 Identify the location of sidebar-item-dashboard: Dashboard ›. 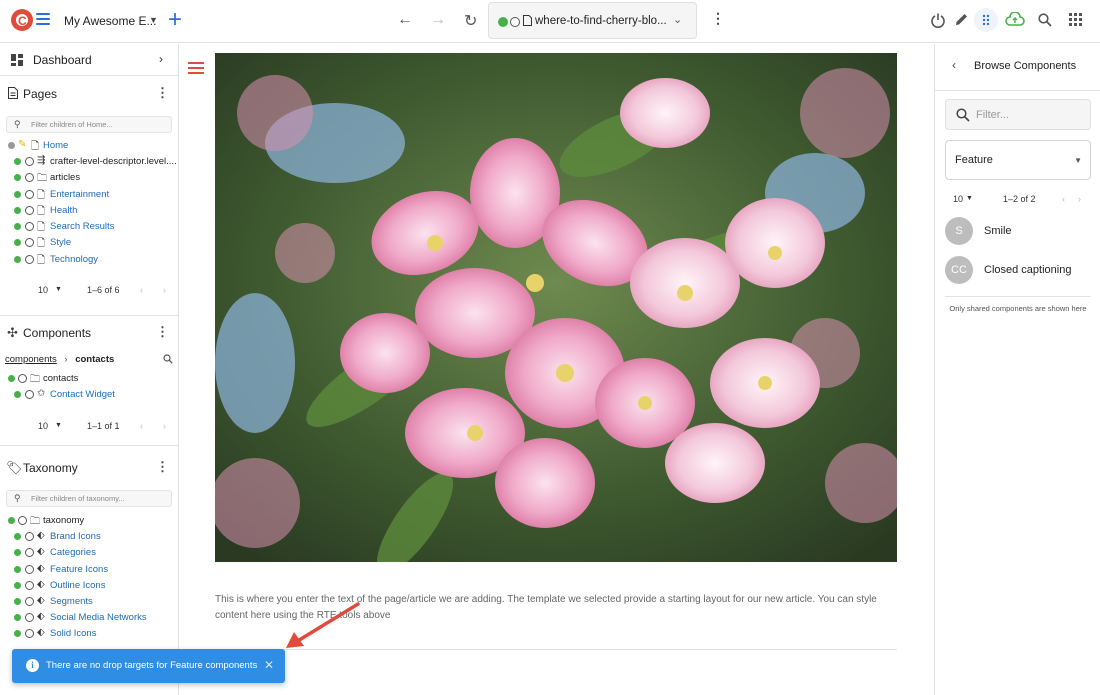
(89, 60).